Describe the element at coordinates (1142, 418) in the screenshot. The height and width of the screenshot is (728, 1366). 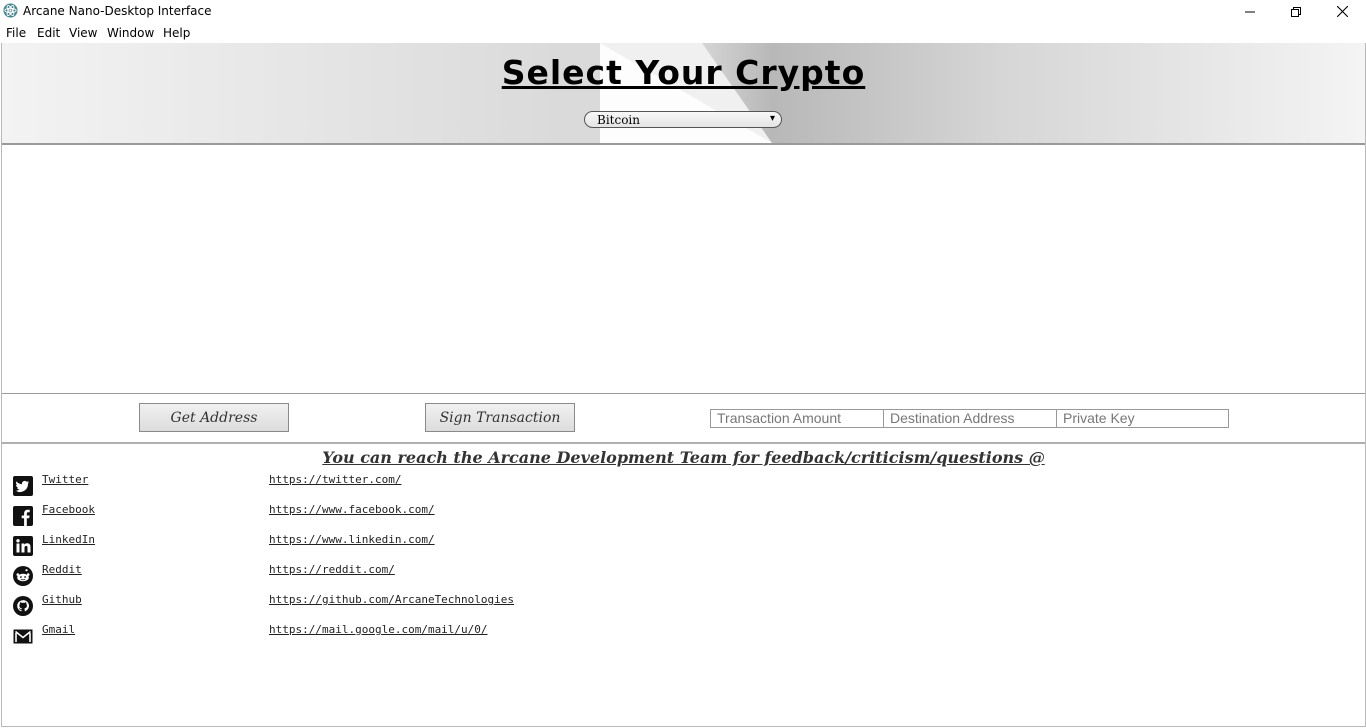
I see `private-key-field: Private Key` at that location.